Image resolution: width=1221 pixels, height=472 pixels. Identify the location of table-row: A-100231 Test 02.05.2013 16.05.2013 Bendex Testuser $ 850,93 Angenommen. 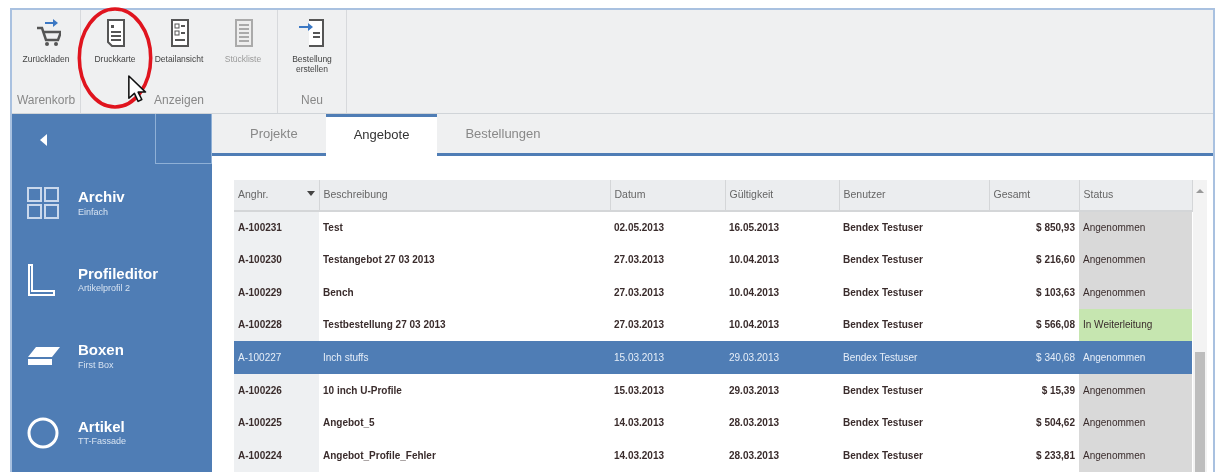
(713, 227).